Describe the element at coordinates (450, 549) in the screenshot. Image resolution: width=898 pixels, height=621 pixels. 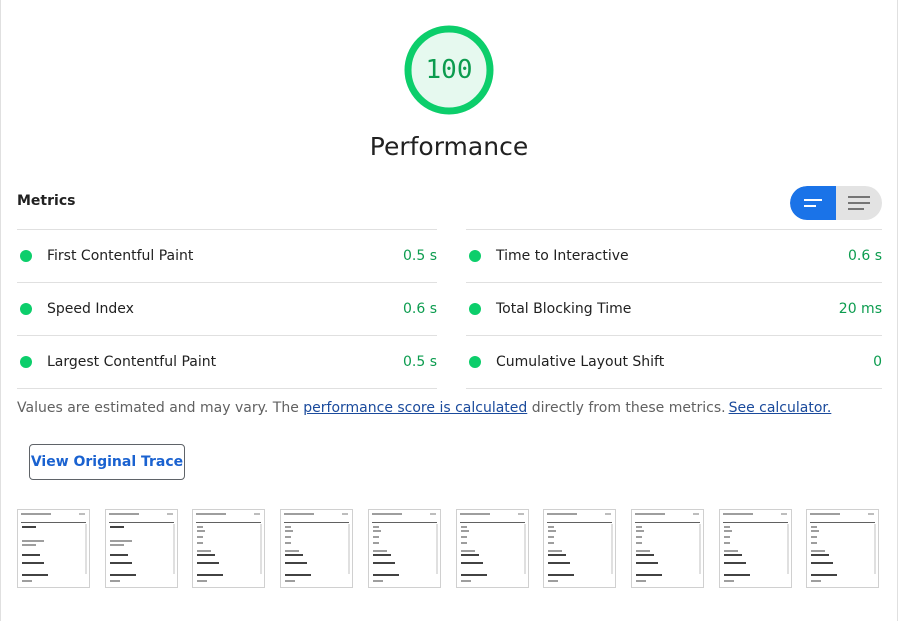
I see `filmstrip` at that location.